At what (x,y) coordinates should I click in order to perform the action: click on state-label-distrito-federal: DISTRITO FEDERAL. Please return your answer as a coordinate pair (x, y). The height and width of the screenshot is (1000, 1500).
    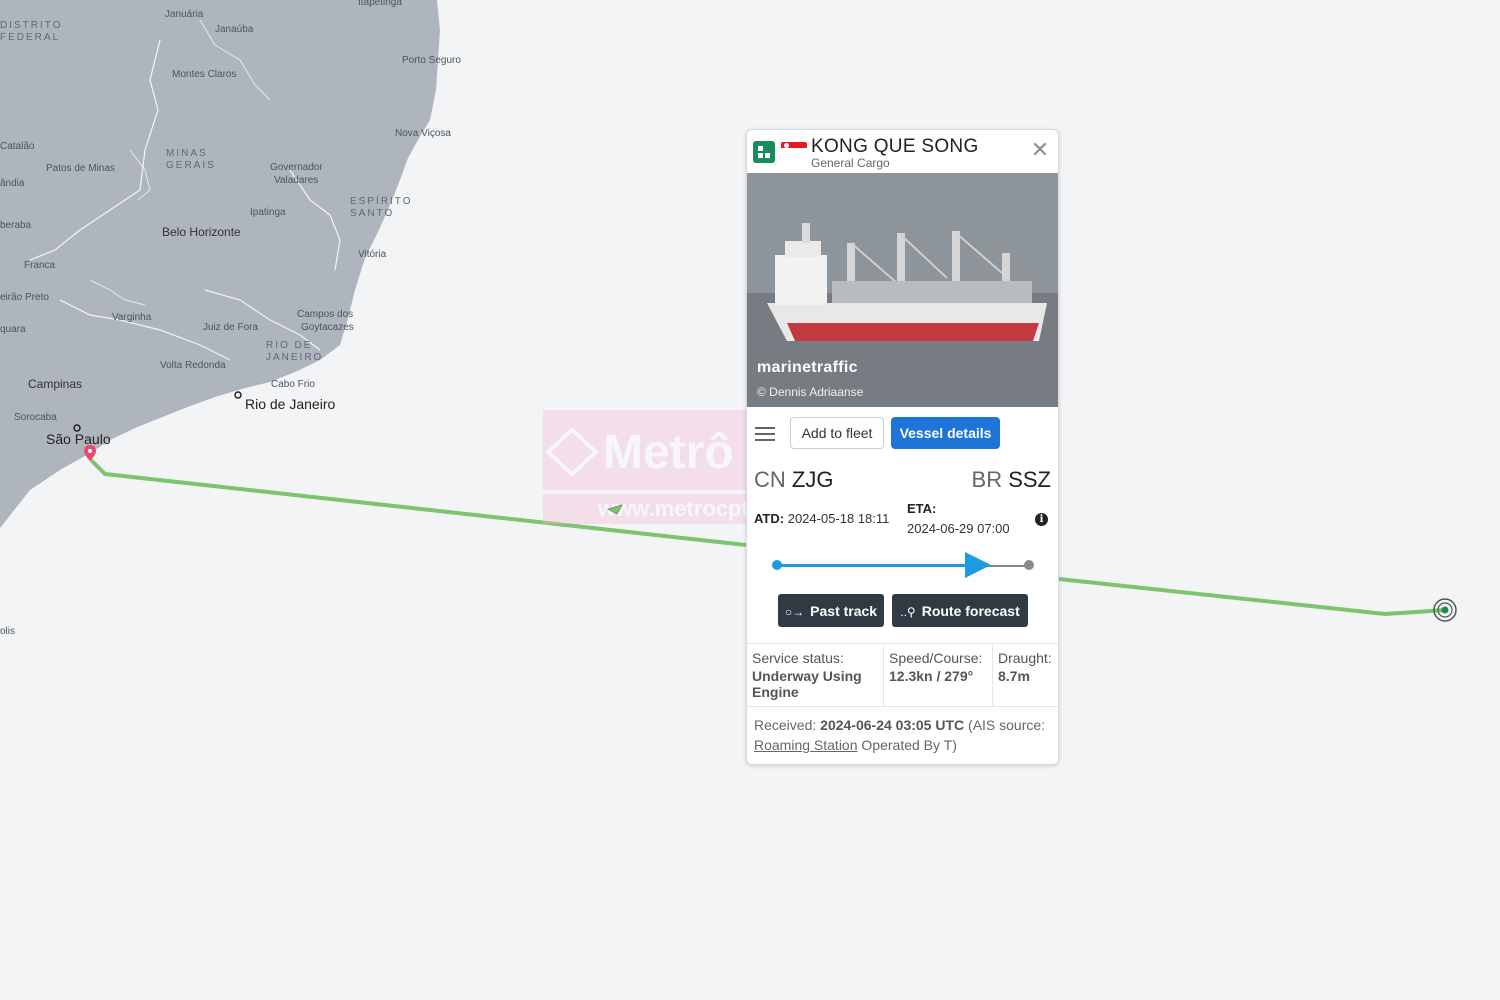
    Looking at the image, I should click on (31, 31).